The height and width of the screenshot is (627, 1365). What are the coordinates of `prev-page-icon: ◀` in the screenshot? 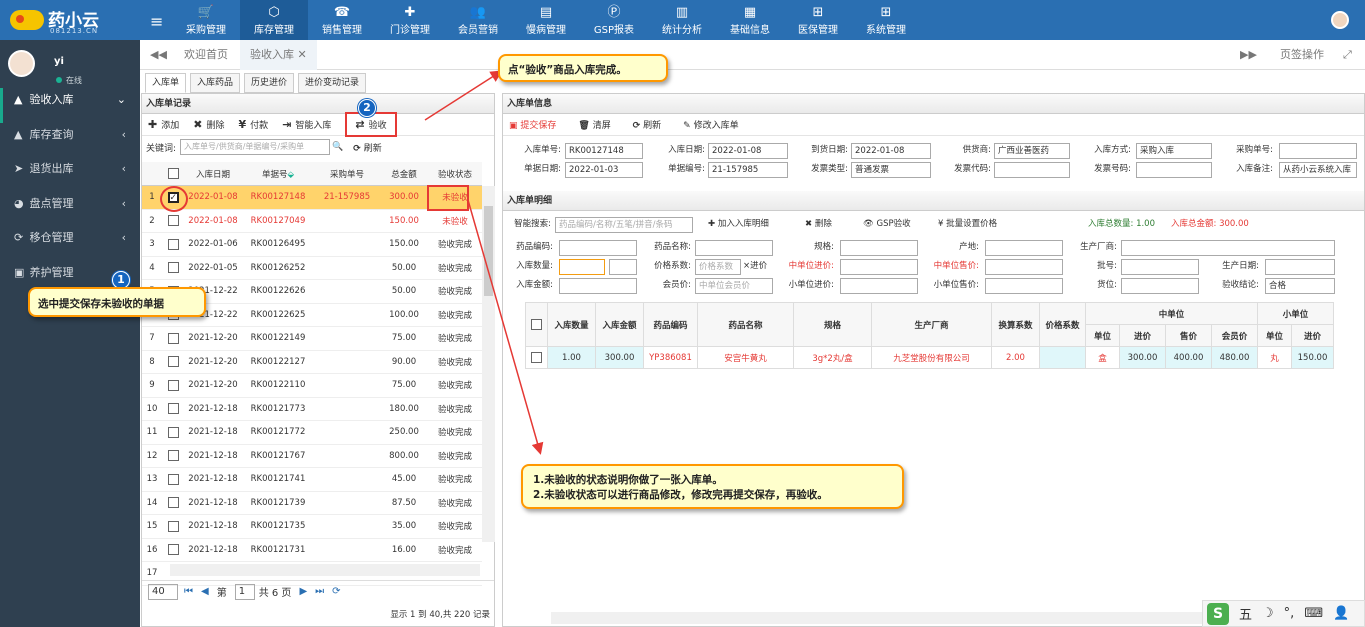 It's located at (205, 591).